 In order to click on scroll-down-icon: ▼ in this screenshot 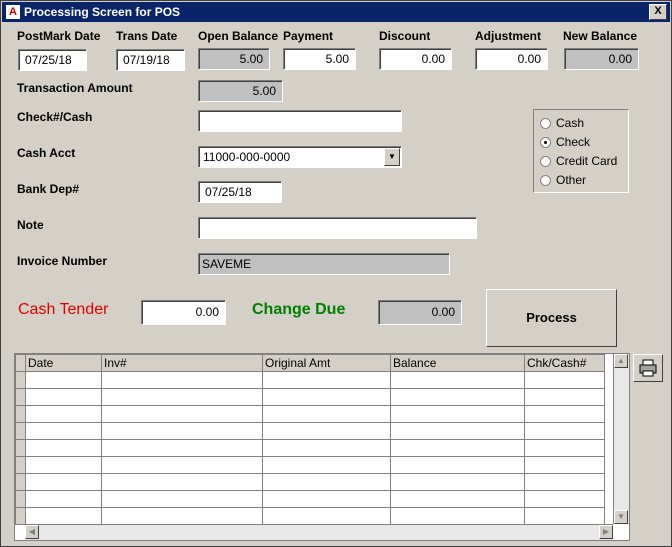, I will do `click(621, 517)`.